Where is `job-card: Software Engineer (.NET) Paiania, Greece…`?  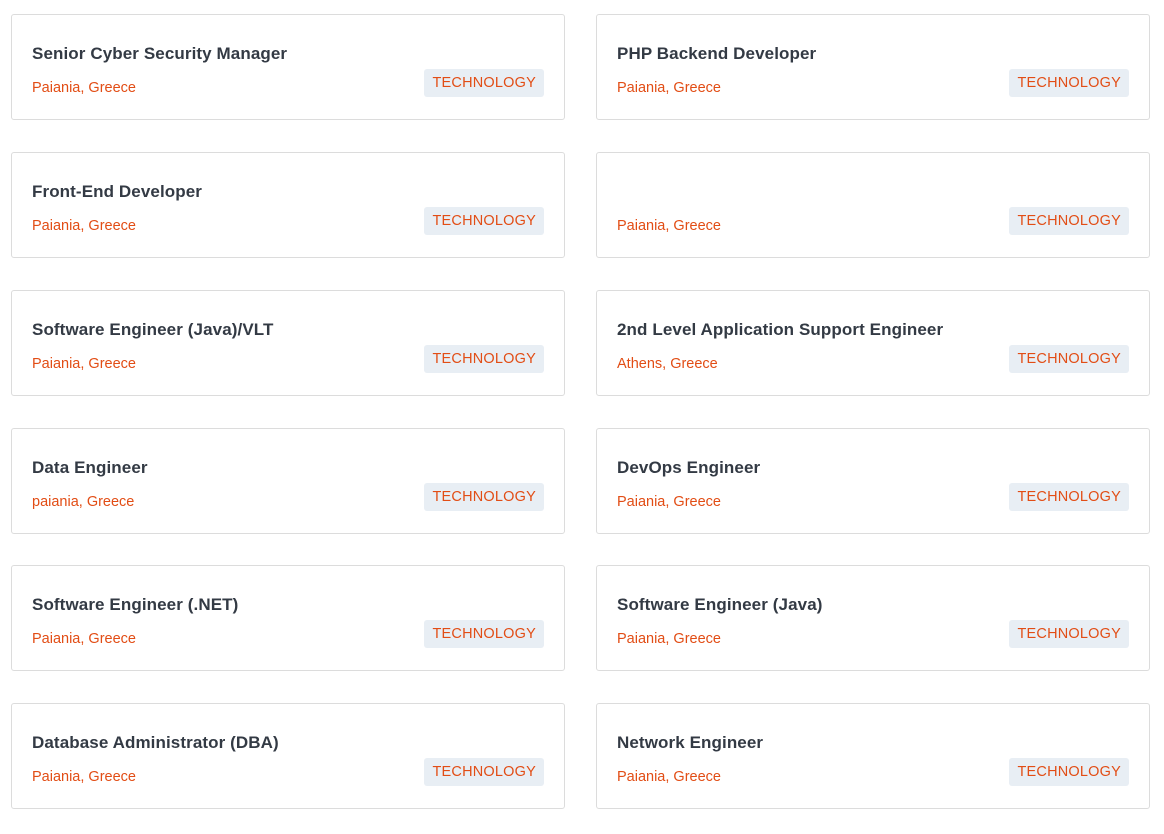 job-card: Software Engineer (.NET) Paiania, Greece… is located at coordinates (288, 618).